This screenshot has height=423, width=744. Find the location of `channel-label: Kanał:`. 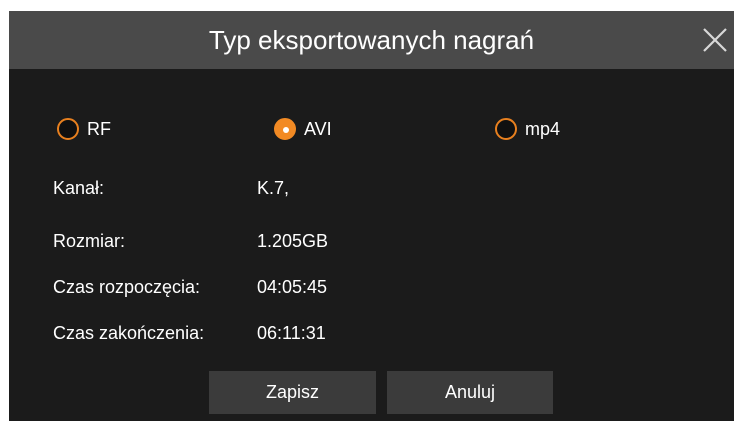

channel-label: Kanał: is located at coordinates (79, 188).